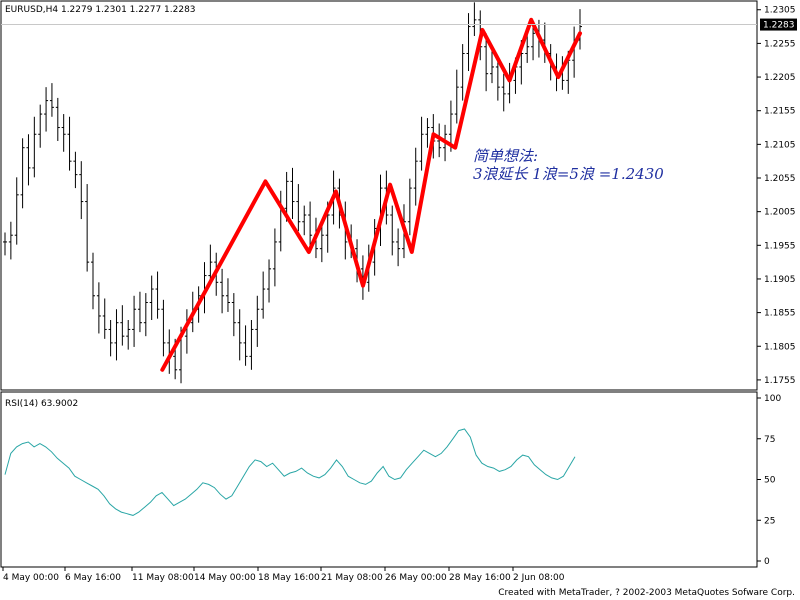  Describe the element at coordinates (568, 174) in the screenshot. I see `annotation-line-2: 3浪延长 1浪=5浪 =1.2430` at that location.